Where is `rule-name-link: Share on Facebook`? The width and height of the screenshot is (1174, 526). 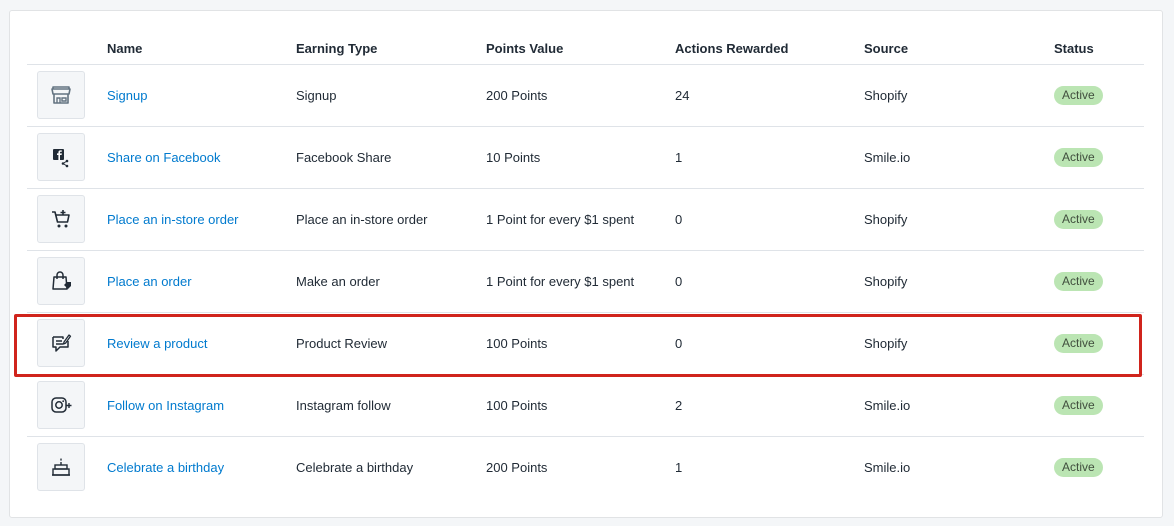 rule-name-link: Share on Facebook is located at coordinates (163, 158).